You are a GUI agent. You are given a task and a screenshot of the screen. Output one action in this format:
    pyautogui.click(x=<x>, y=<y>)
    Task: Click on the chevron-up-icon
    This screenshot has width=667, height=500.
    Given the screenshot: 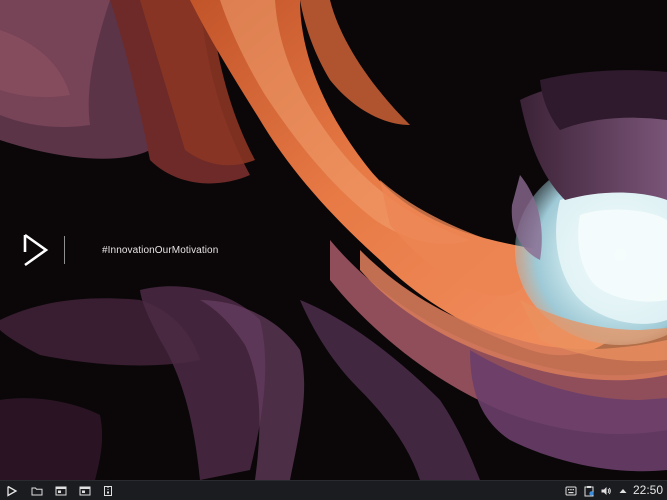 What is the action you would take?
    pyautogui.click(x=623, y=490)
    